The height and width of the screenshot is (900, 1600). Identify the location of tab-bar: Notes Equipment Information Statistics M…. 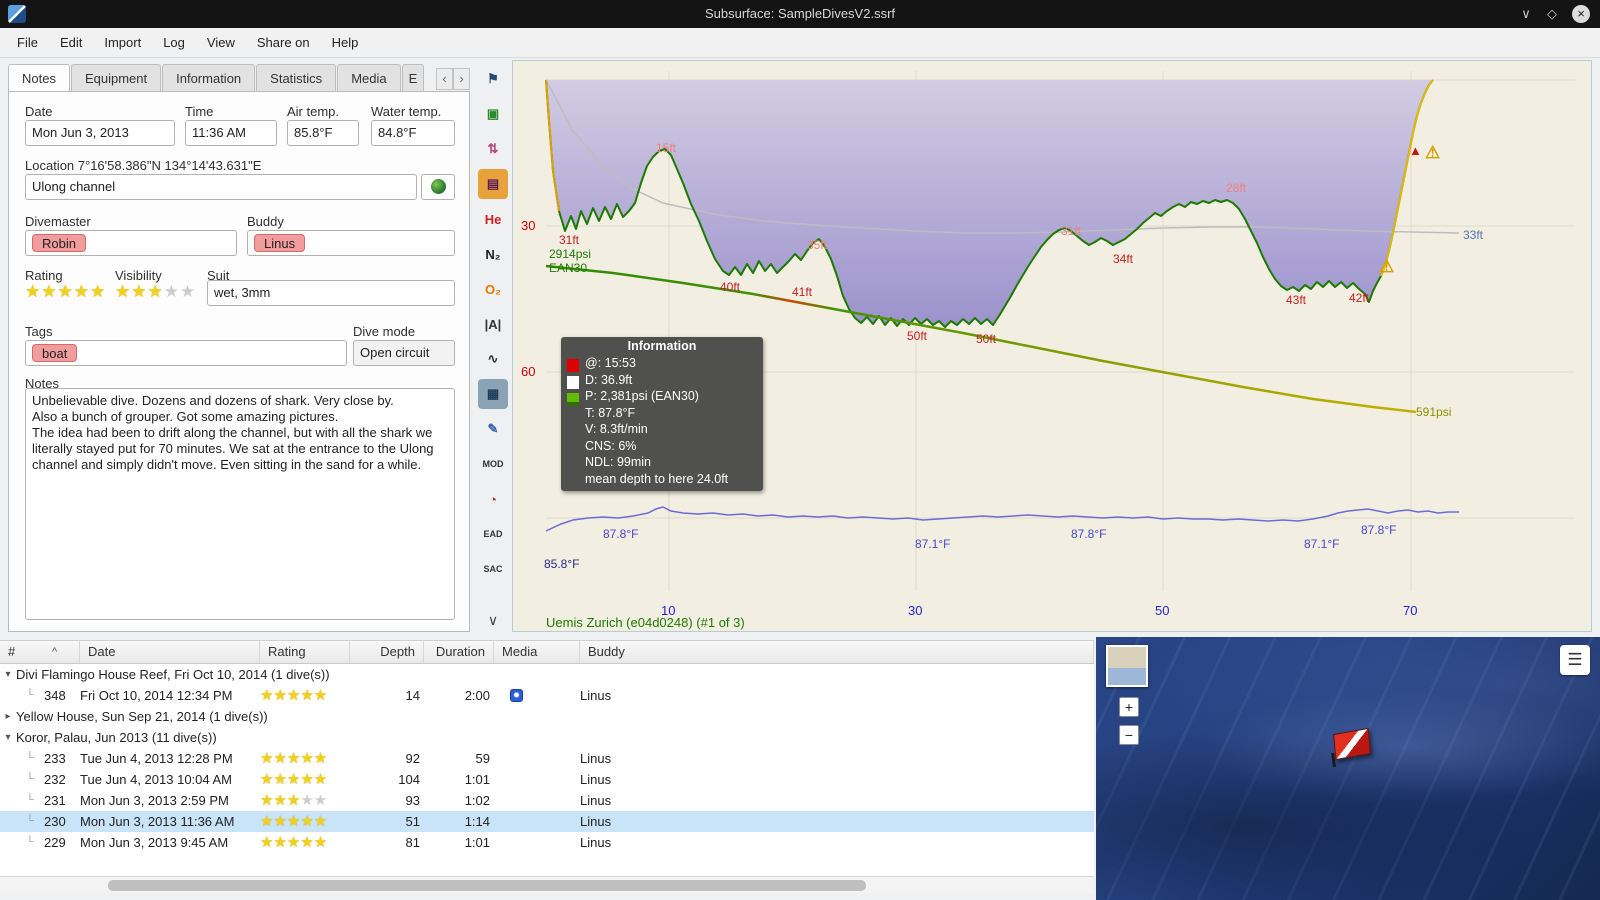
(239, 78).